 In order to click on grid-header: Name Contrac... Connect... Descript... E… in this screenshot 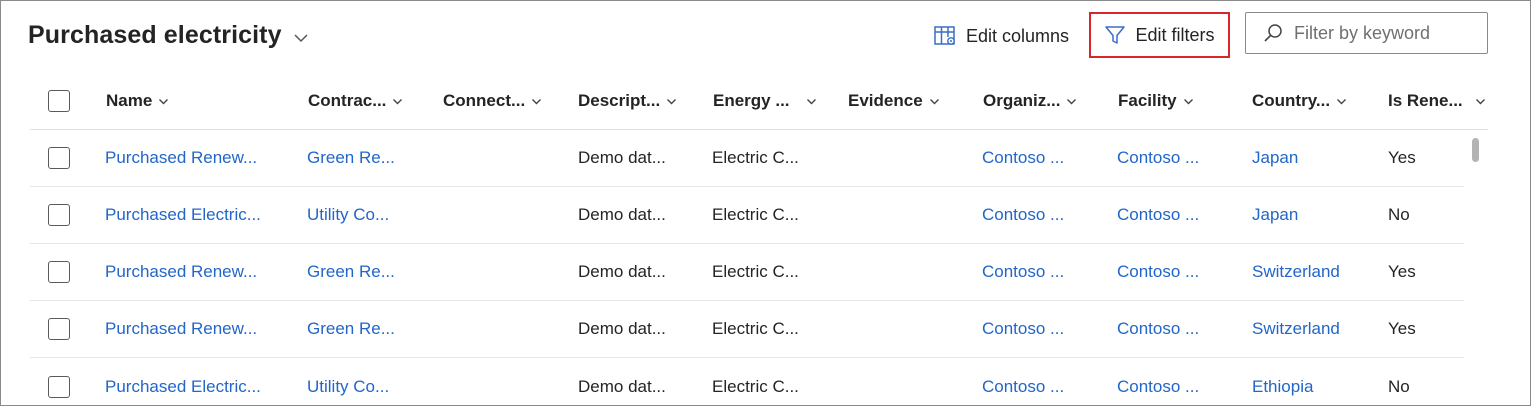, I will do `click(759, 101)`.